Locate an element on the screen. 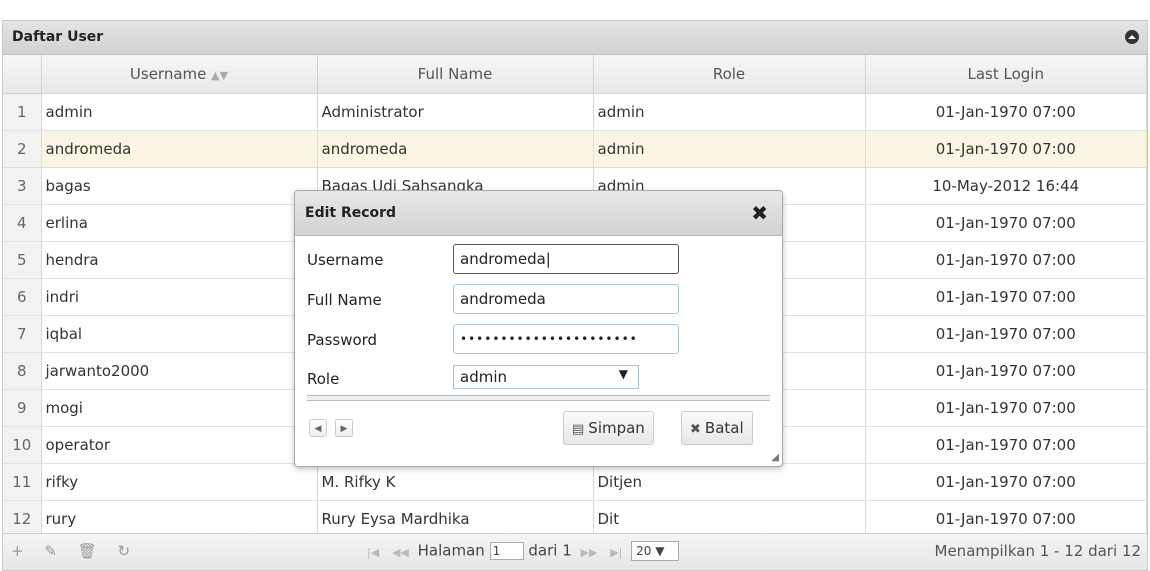 The height and width of the screenshot is (571, 1150). cancel-button: ✖ Batal is located at coordinates (717, 428).